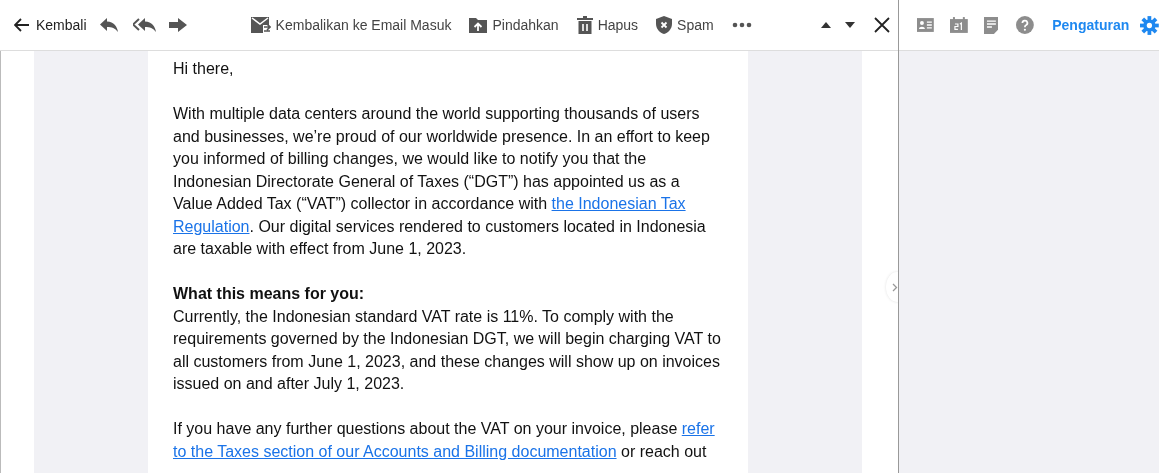 The height and width of the screenshot is (473, 1159). Describe the element at coordinates (204, 69) in the screenshot. I see `message-paragraph: Hi there,` at that location.